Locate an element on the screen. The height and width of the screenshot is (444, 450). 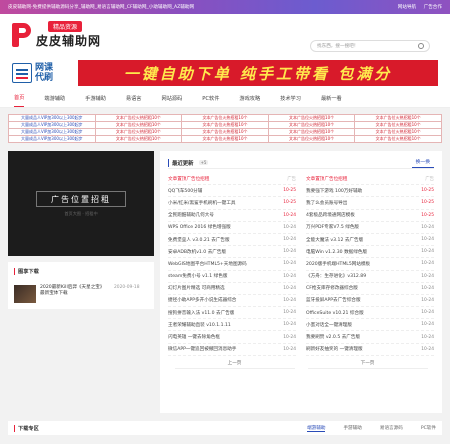
list-item: 微信APP一键追回被撤回消息助手 10-24 is located at coordinates (232, 350).